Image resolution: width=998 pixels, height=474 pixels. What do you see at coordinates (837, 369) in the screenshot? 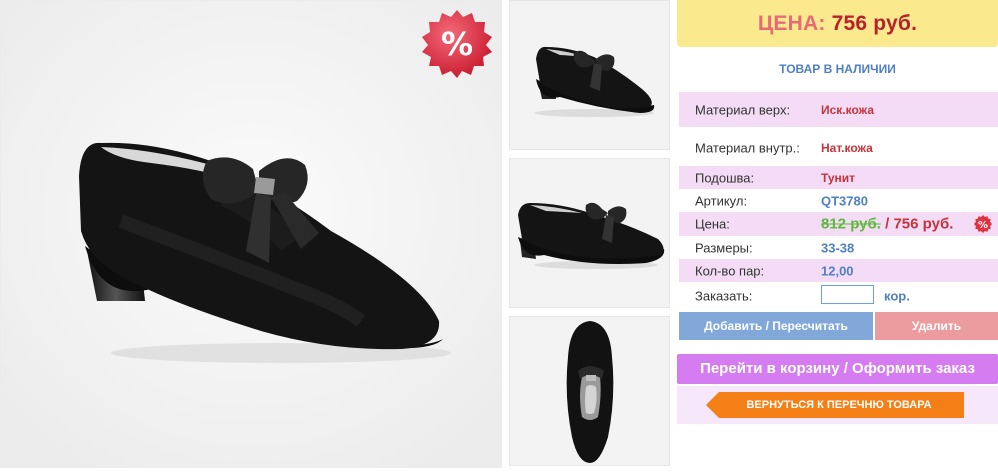
I see `go-to-cart-button: Перейти в корзину / Оформить заказ` at bounding box center [837, 369].